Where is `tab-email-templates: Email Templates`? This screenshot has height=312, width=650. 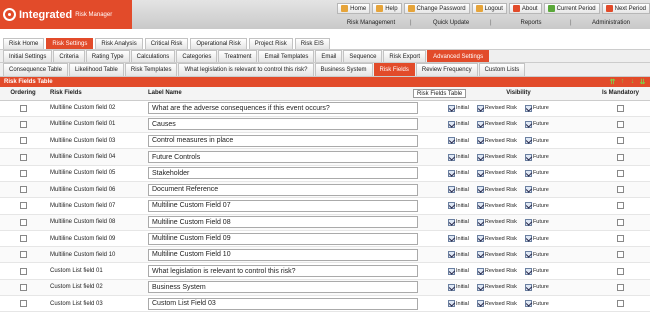
tab-email-templates: Email Templates is located at coordinates (286, 56).